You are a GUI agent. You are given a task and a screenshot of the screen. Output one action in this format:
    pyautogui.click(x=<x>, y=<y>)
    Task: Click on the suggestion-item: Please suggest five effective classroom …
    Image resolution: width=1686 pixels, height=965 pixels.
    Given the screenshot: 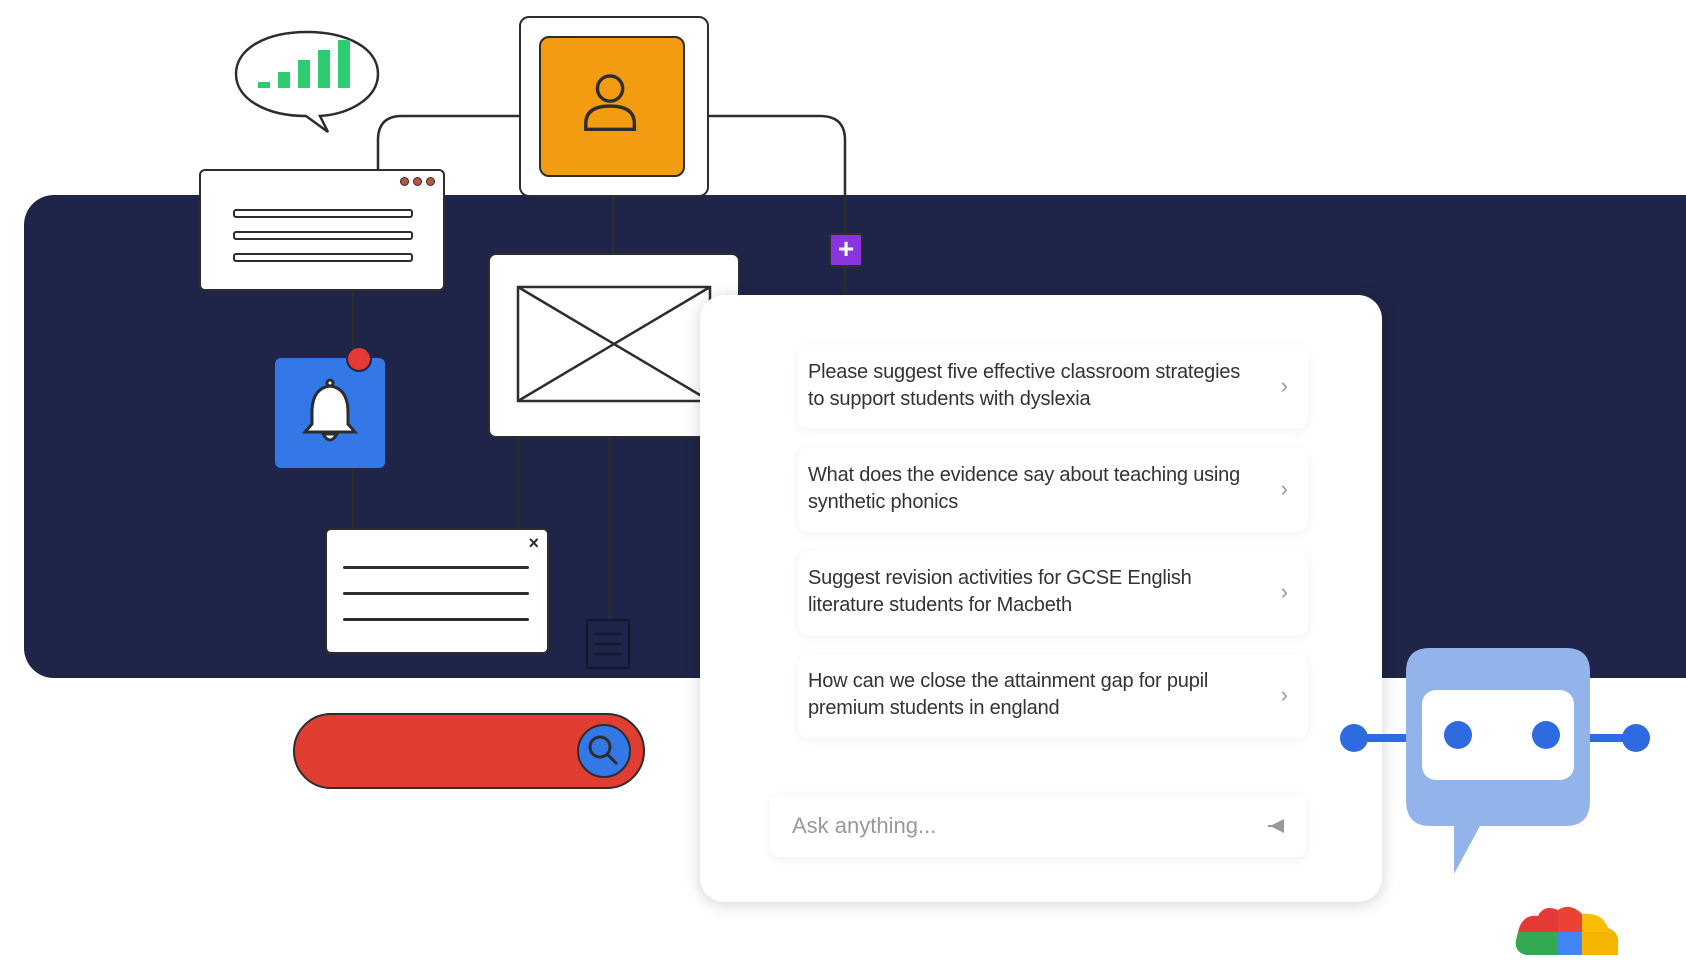 What is the action you would take?
    pyautogui.click(x=1053, y=387)
    